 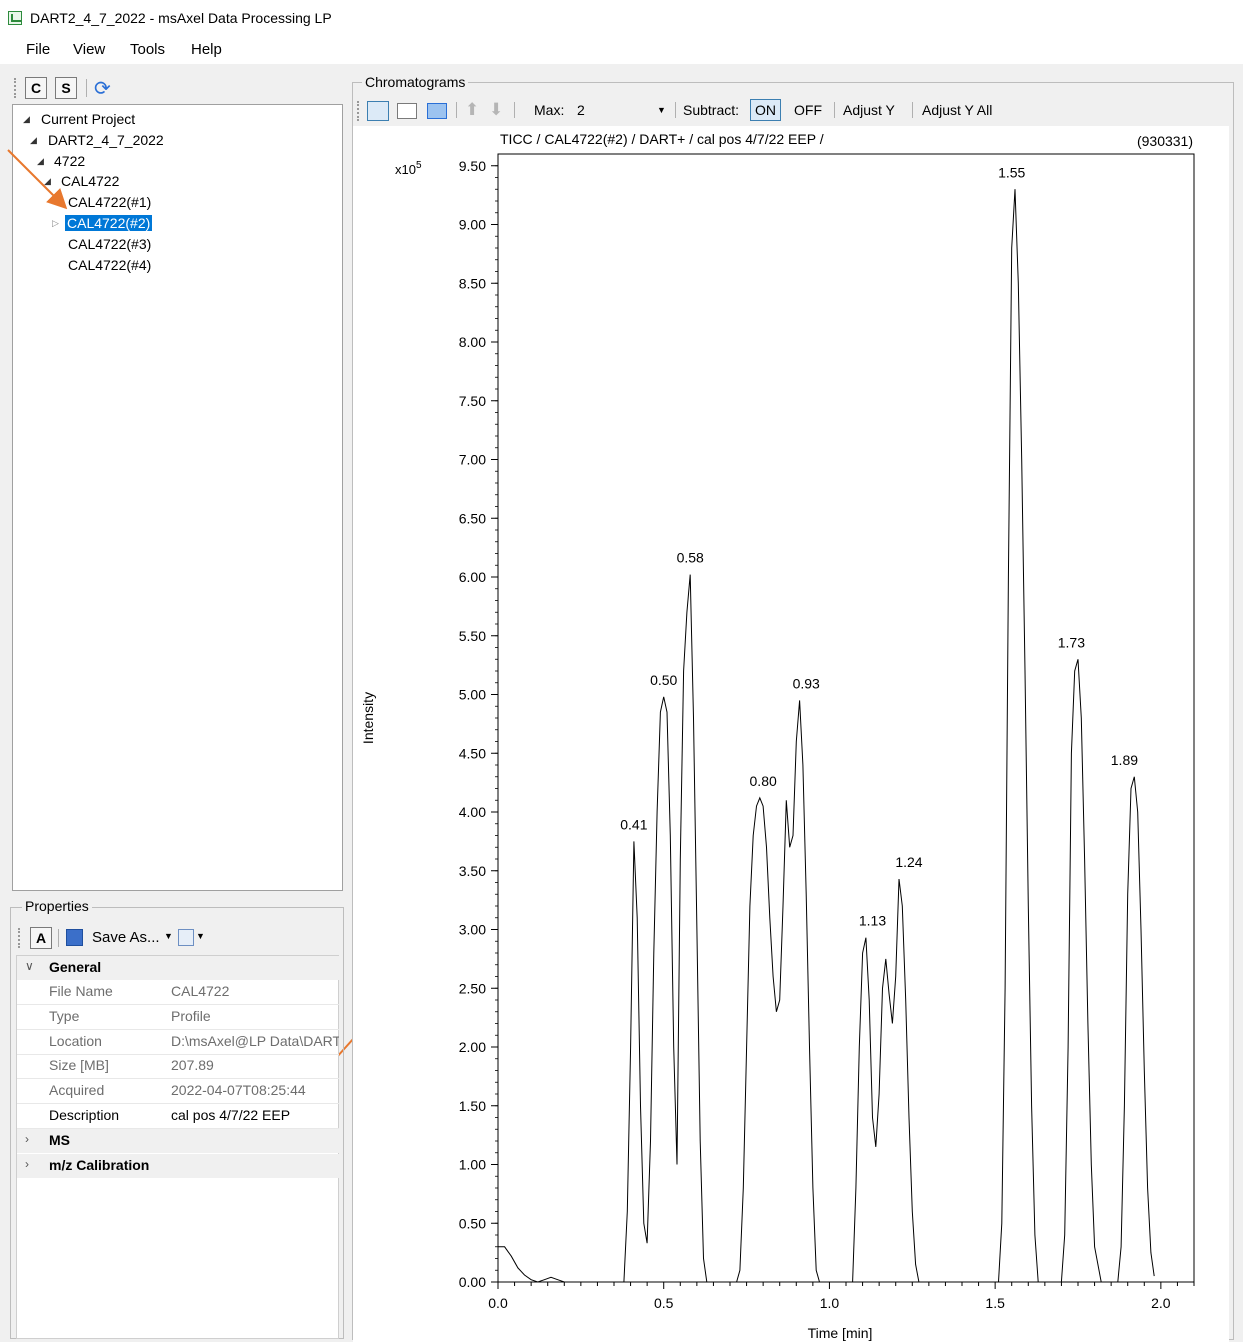 What do you see at coordinates (192, 1065) in the screenshot?
I see `property-value: 207.89` at bounding box center [192, 1065].